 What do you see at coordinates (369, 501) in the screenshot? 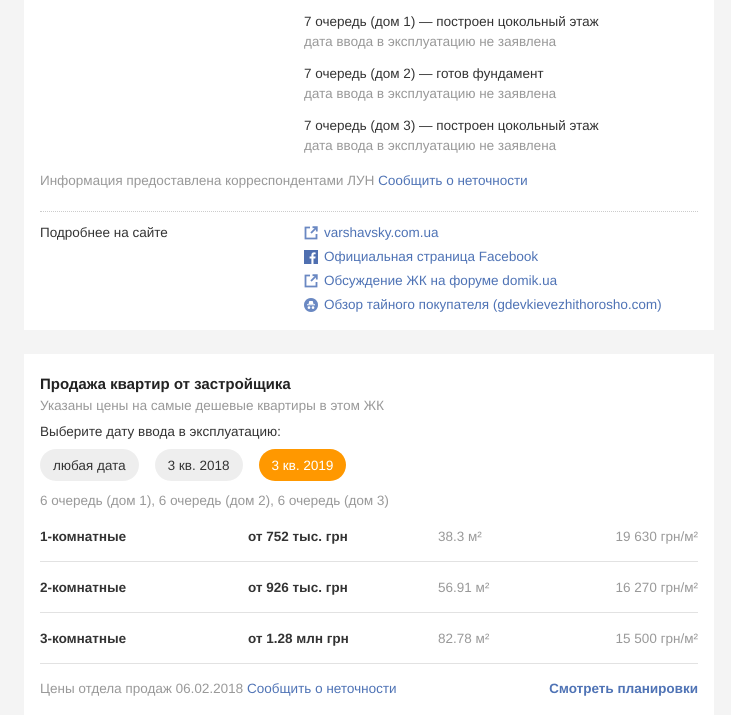
I see `houses-list: 6 очередь (дом 1), 6 очередь (дом 2), 6 очередь (дом 3)` at bounding box center [369, 501].